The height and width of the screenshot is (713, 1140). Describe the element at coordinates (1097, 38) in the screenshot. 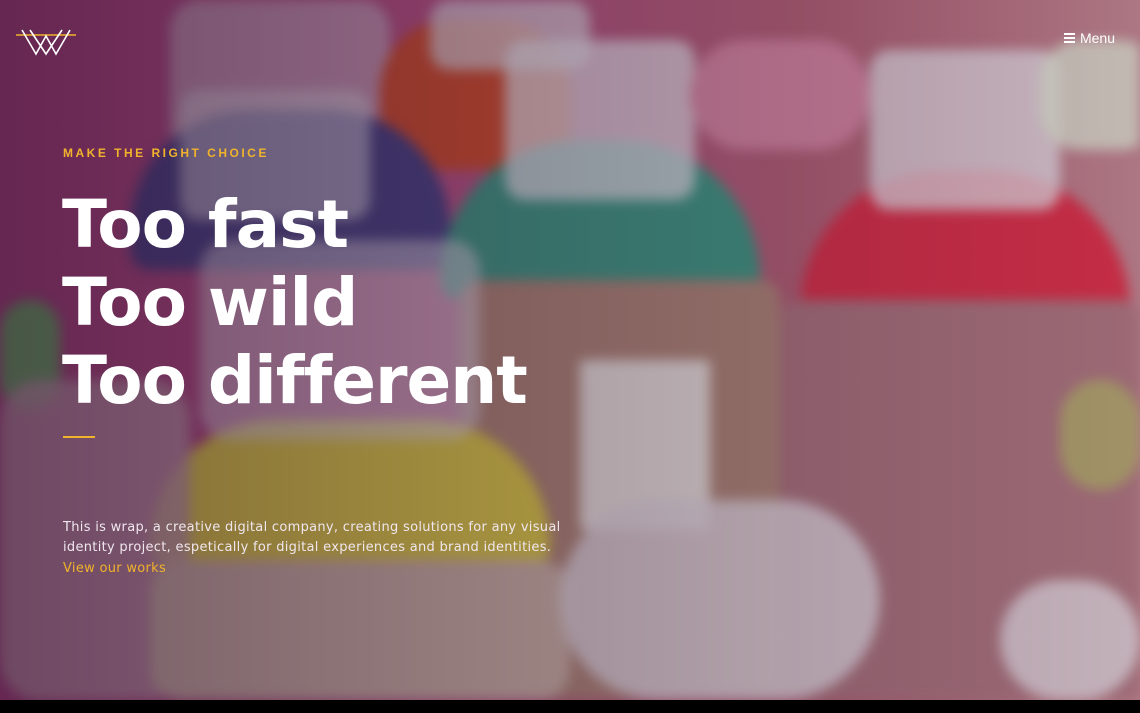

I see `menu-label: Menu` at that location.